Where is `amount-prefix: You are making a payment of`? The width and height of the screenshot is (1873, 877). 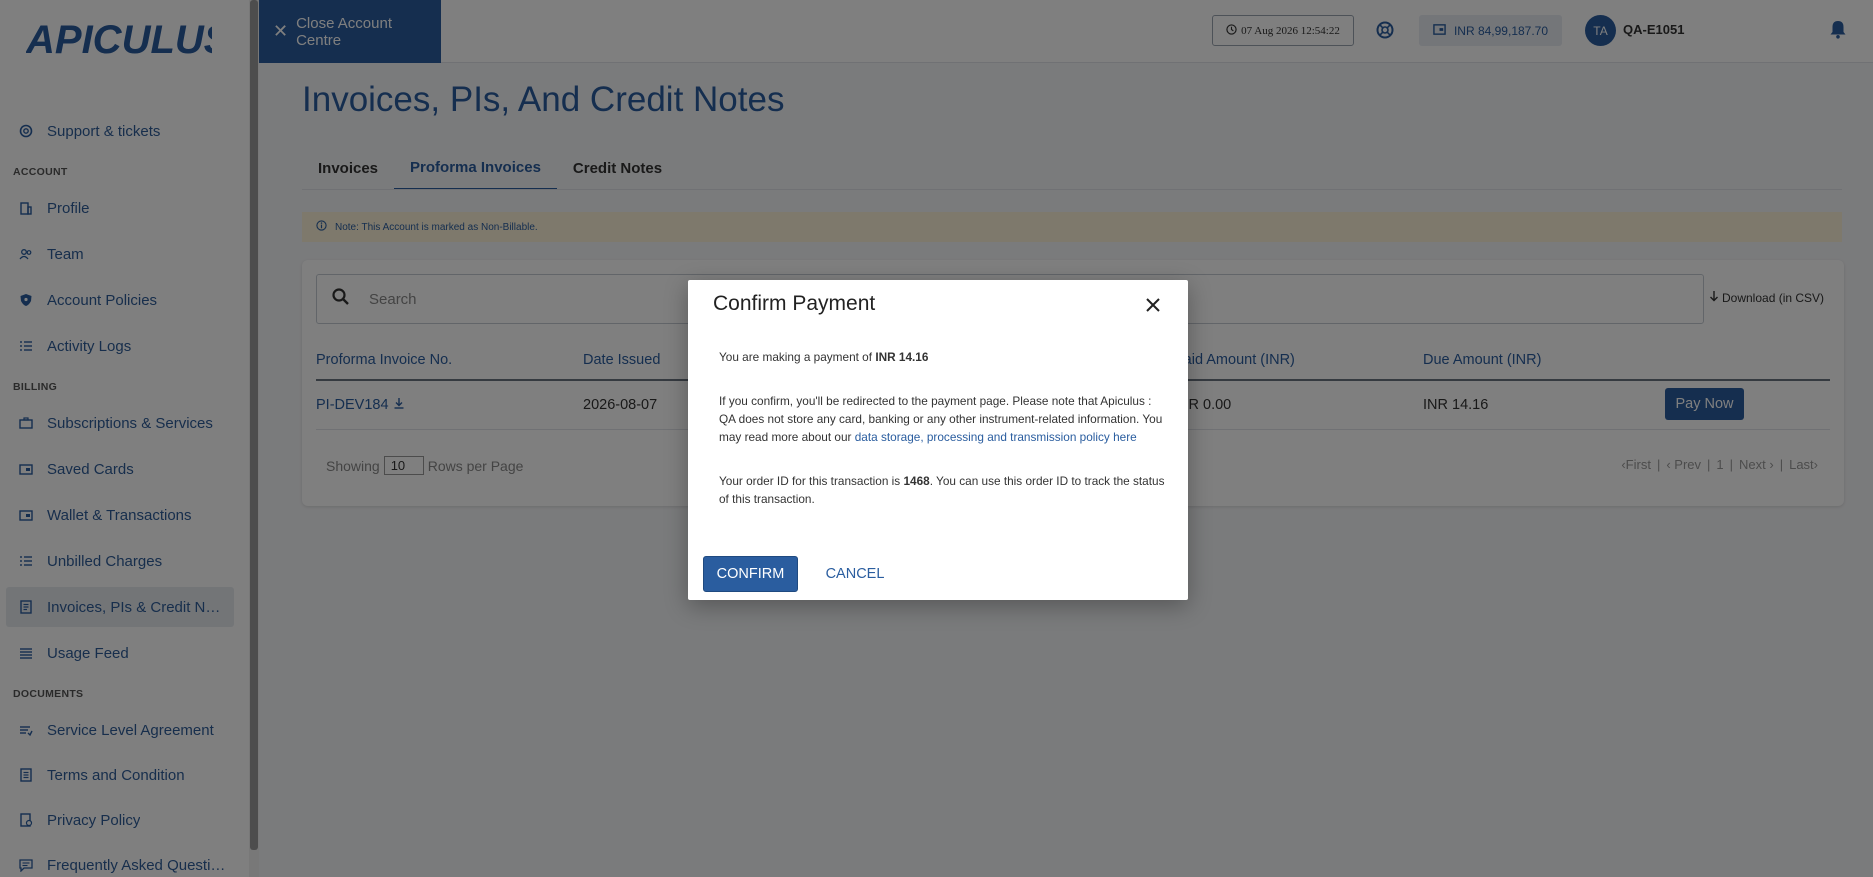
amount-prefix: You are making a payment of is located at coordinates (797, 357).